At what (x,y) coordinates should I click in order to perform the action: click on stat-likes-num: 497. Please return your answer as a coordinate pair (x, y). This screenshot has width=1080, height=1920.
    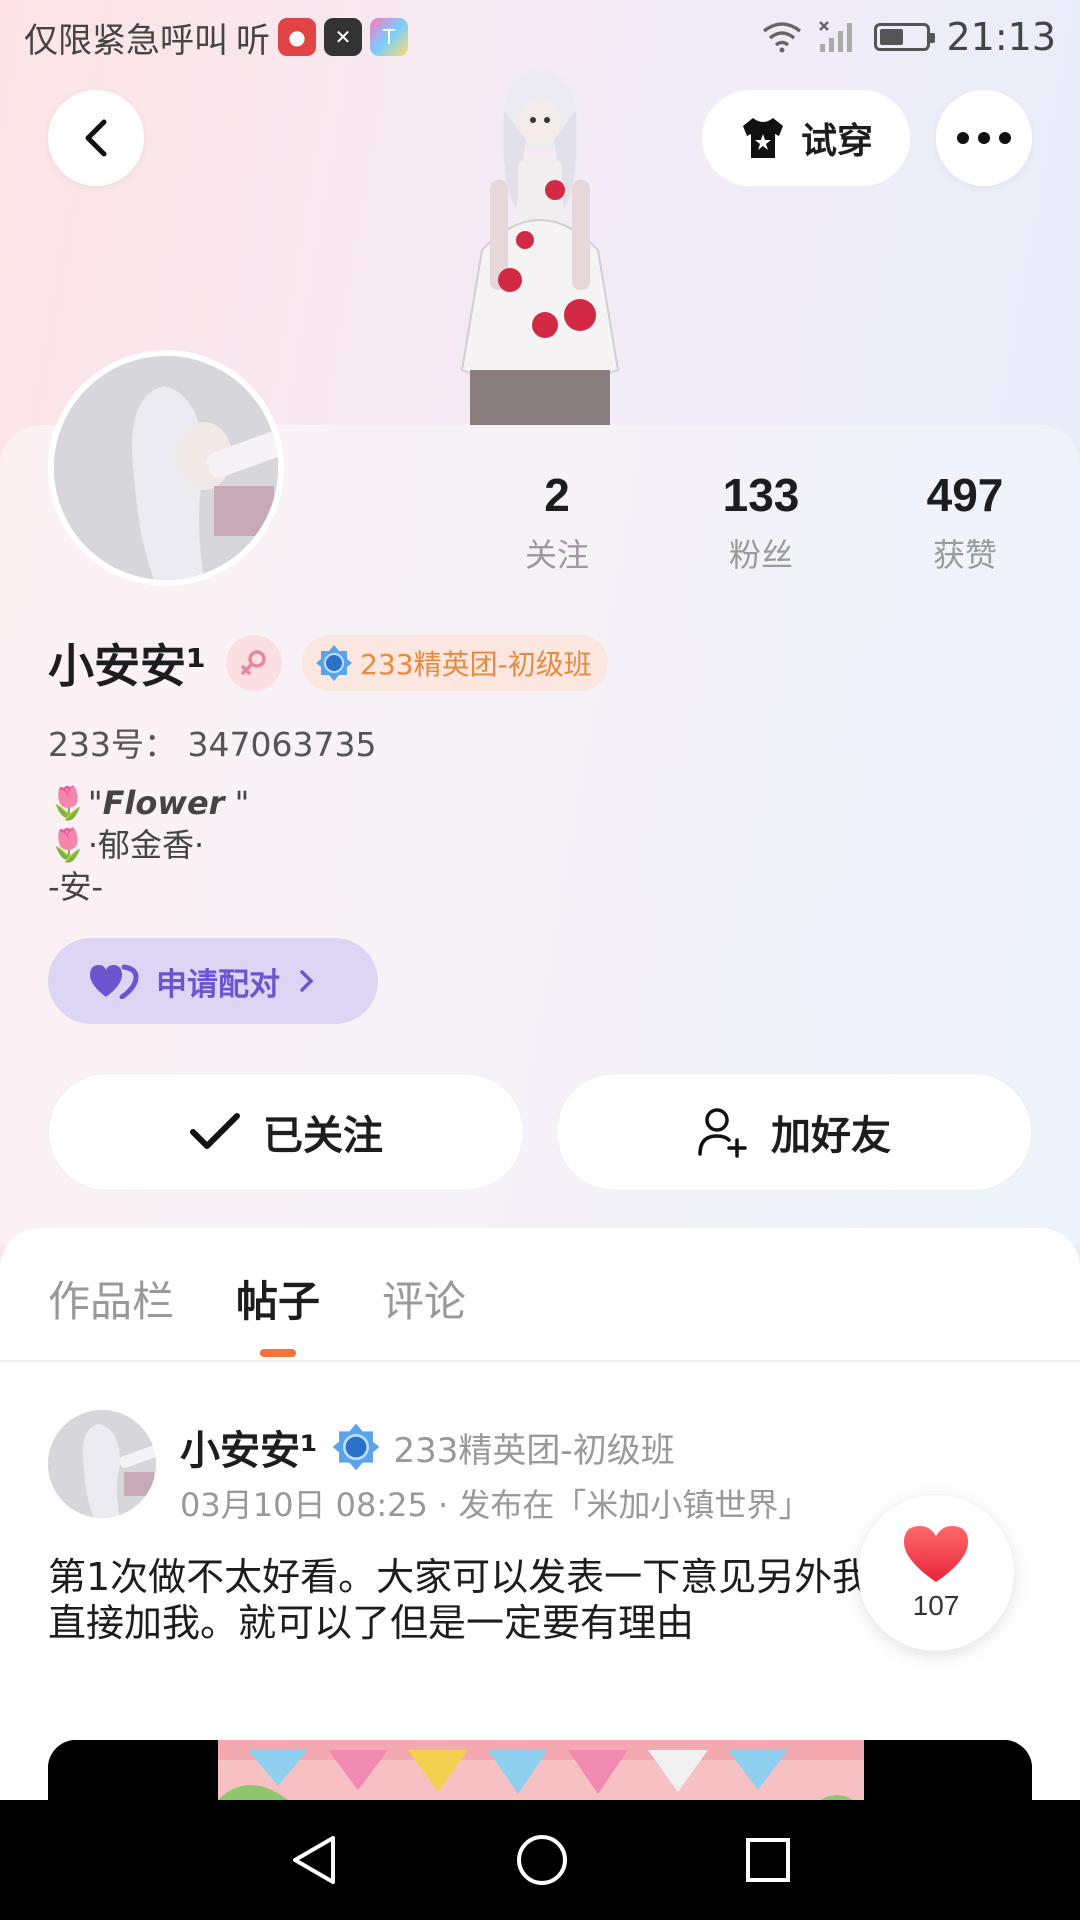
    Looking at the image, I should click on (965, 495).